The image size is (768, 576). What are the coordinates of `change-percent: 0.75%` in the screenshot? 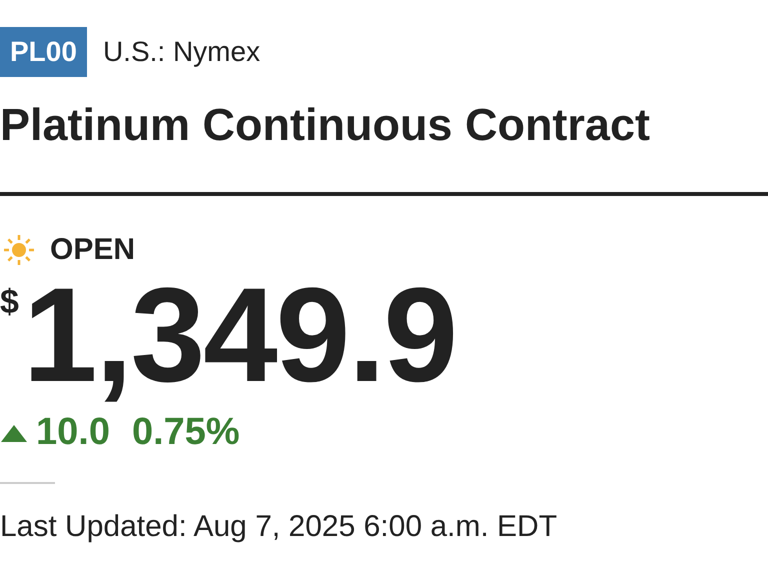 It's located at (186, 432).